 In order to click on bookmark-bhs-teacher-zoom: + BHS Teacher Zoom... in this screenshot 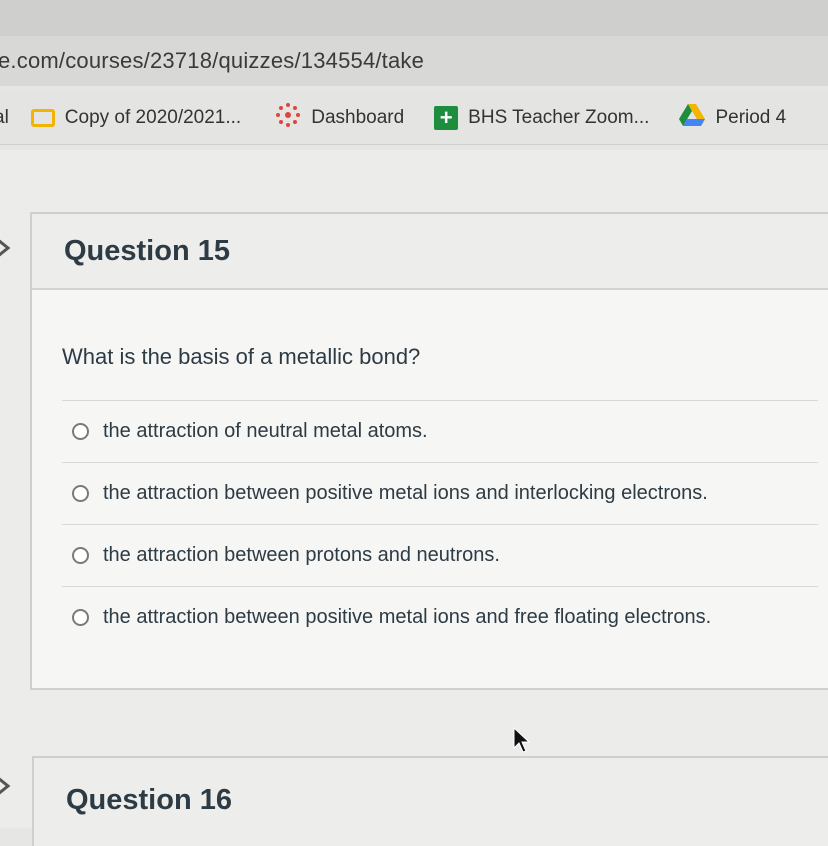, I will do `click(541, 118)`.